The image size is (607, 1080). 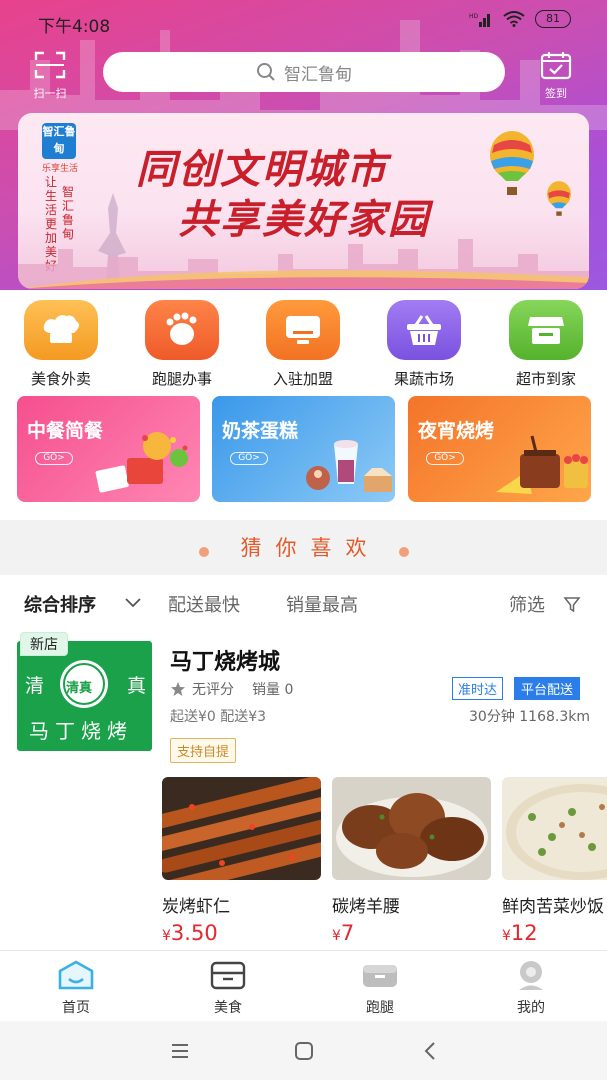 What do you see at coordinates (380, 988) in the screenshot?
I see `tab-errand: 跑腿` at bounding box center [380, 988].